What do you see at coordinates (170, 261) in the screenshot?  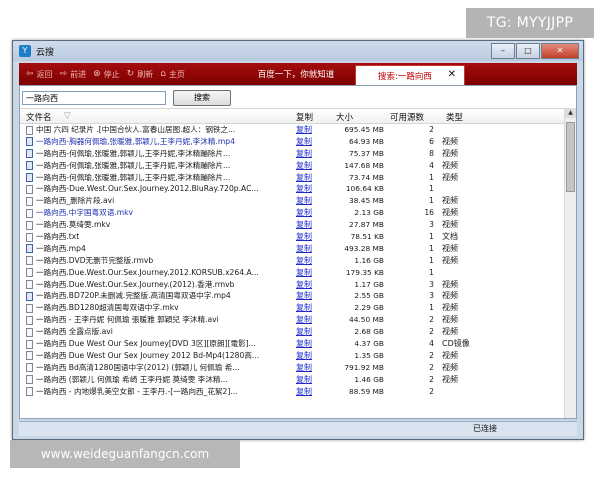 I see `file-name-cell: 一路向西.DVD无删节完整版.rmvb` at bounding box center [170, 261].